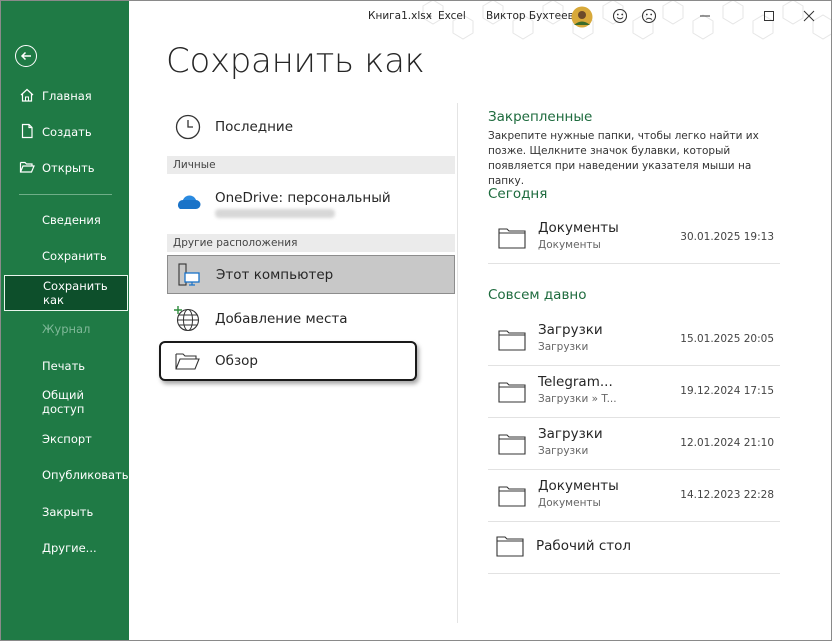  I want to click on folder-row: Загрузки Загрузки 15.01.2025 20:05, so click(634, 340).